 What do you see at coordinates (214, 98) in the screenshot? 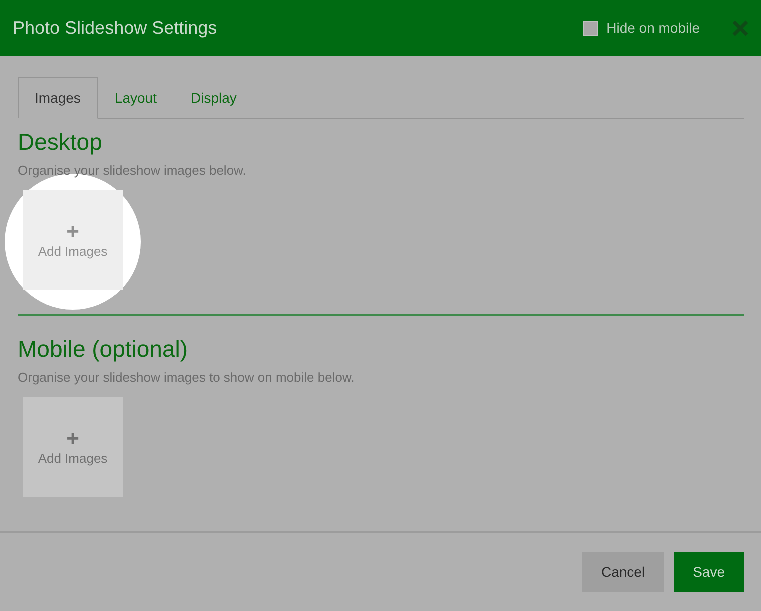
I see `tab: Display` at bounding box center [214, 98].